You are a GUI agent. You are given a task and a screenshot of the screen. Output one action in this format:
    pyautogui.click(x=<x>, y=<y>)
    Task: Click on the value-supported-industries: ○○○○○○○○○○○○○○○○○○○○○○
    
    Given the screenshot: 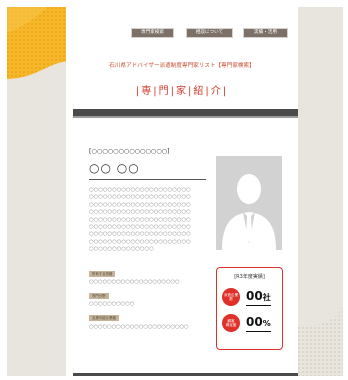 What is the action you would take?
    pyautogui.click(x=139, y=327)
    